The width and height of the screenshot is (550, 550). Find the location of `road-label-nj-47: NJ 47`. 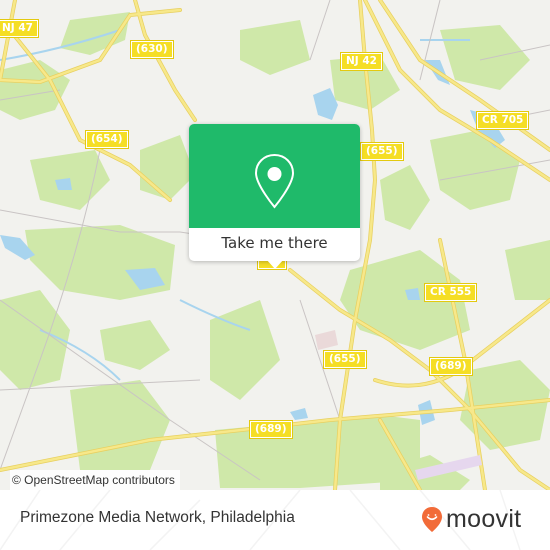

road-label-nj-47: NJ 47 is located at coordinates (19, 28).